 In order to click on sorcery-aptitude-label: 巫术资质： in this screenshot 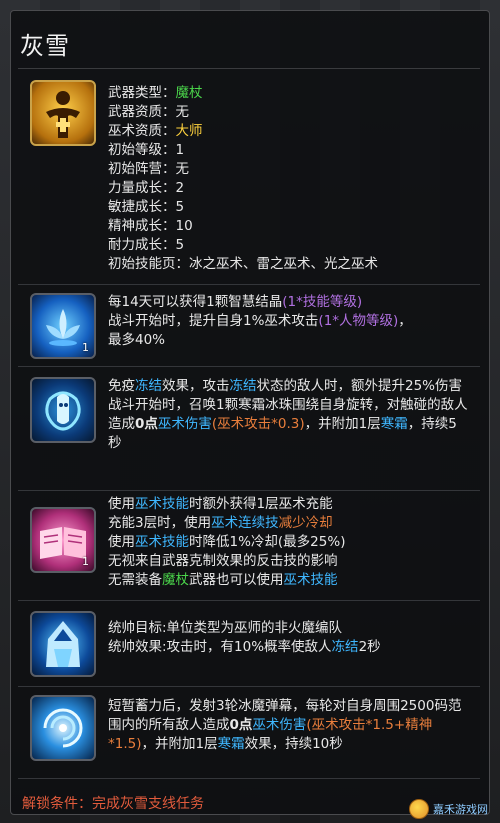, I will do `click(142, 131)`.